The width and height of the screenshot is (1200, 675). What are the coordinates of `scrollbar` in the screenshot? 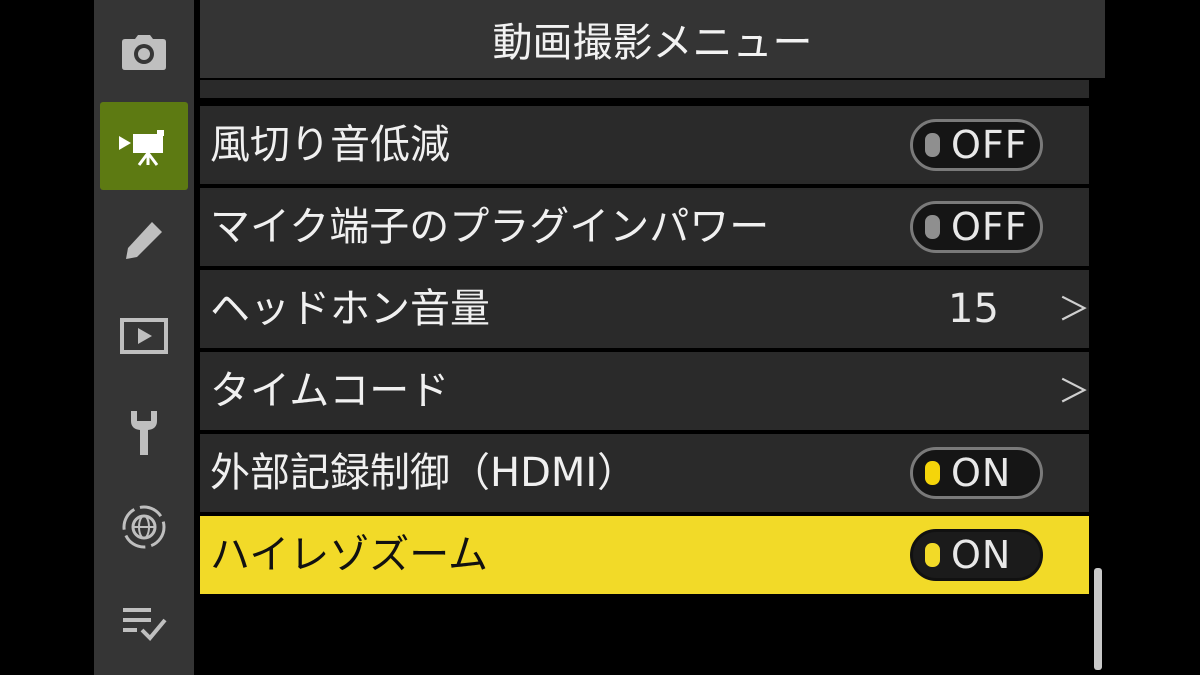 It's located at (1098, 619).